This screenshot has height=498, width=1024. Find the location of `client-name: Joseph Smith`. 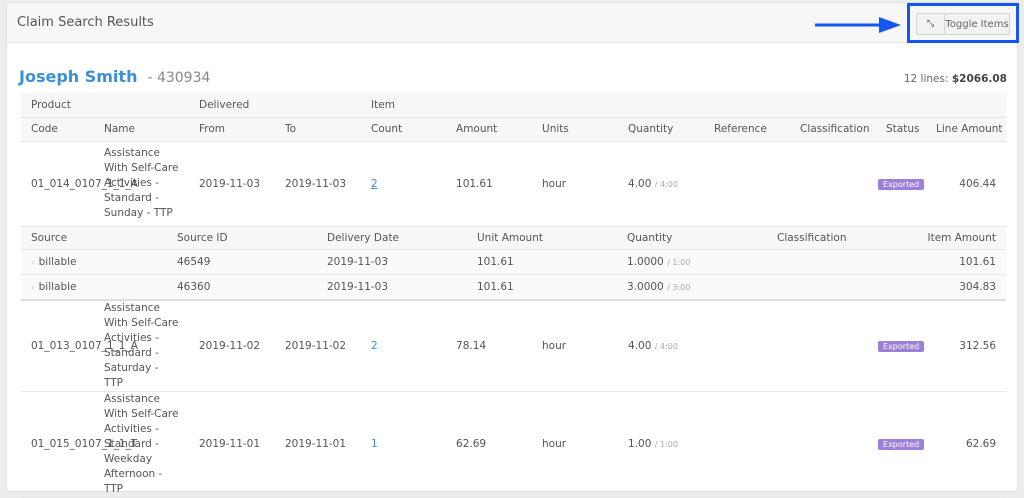

client-name: Joseph Smith is located at coordinates (78, 76).